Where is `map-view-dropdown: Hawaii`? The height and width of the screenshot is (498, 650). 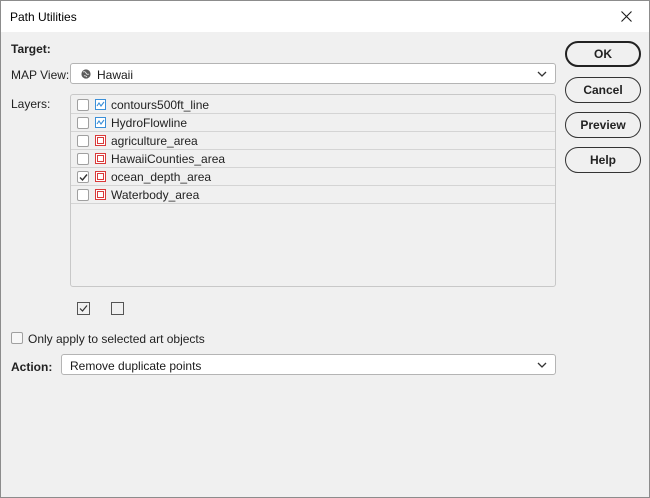 map-view-dropdown: Hawaii is located at coordinates (313, 73).